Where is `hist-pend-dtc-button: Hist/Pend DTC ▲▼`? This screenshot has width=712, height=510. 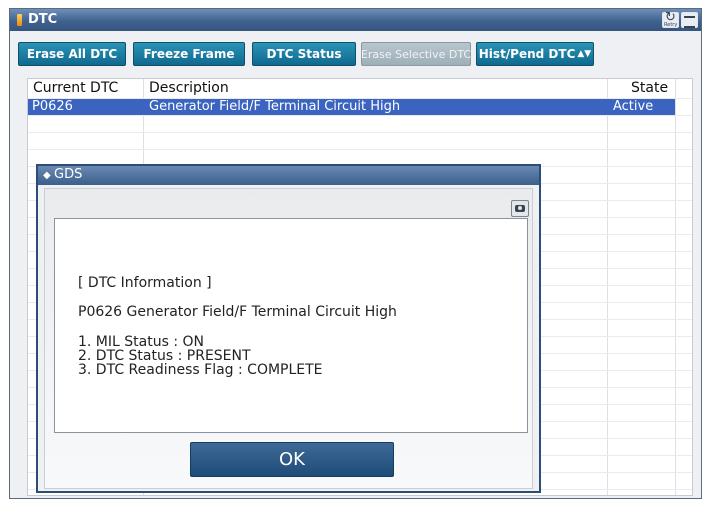
hist-pend-dtc-button: Hist/Pend DTC ▲▼ is located at coordinates (535, 54).